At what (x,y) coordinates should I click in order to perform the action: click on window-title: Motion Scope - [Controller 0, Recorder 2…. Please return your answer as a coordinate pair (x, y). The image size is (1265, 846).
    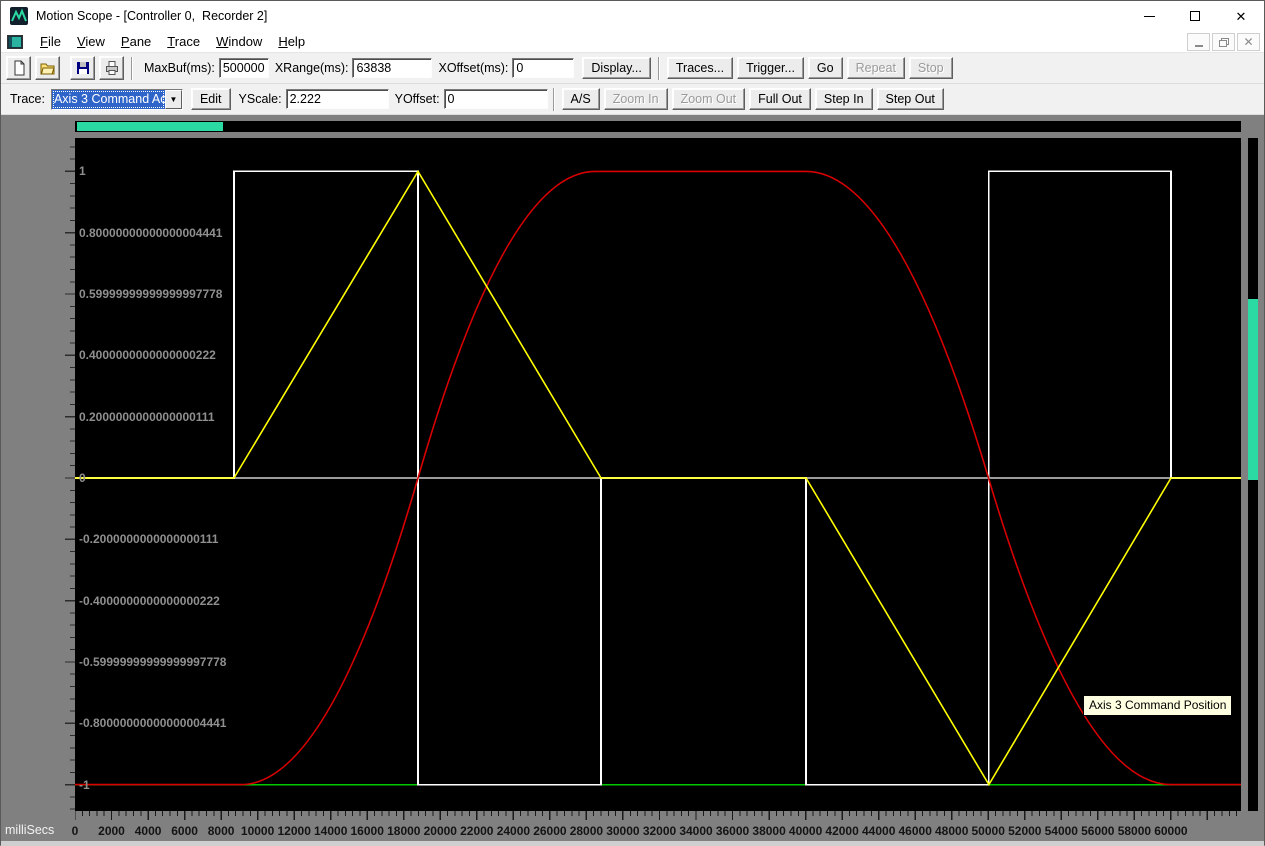
    Looking at the image, I should click on (152, 16).